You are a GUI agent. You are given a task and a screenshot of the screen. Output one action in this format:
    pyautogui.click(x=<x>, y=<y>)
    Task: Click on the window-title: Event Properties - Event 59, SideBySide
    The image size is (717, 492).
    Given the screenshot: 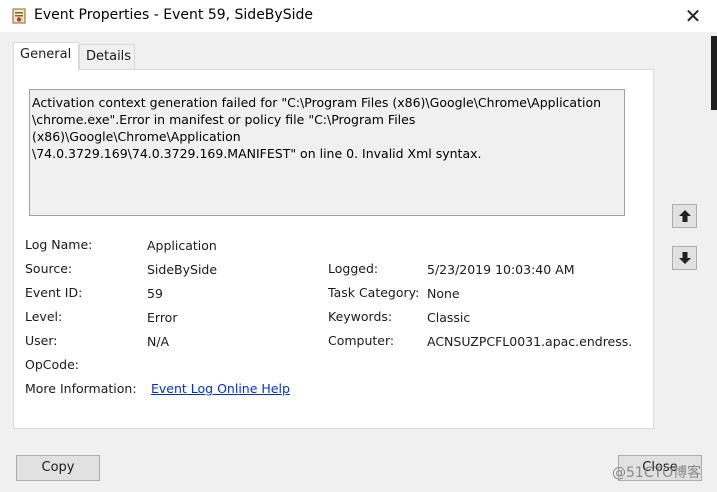 What is the action you would take?
    pyautogui.click(x=173, y=15)
    